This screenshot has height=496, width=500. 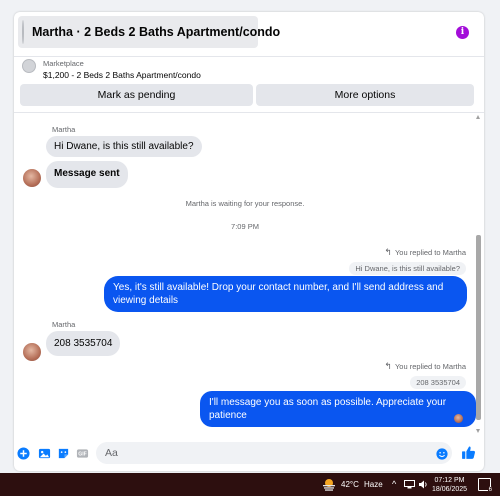 I want to click on notification-count: 6, so click(x=490, y=490).